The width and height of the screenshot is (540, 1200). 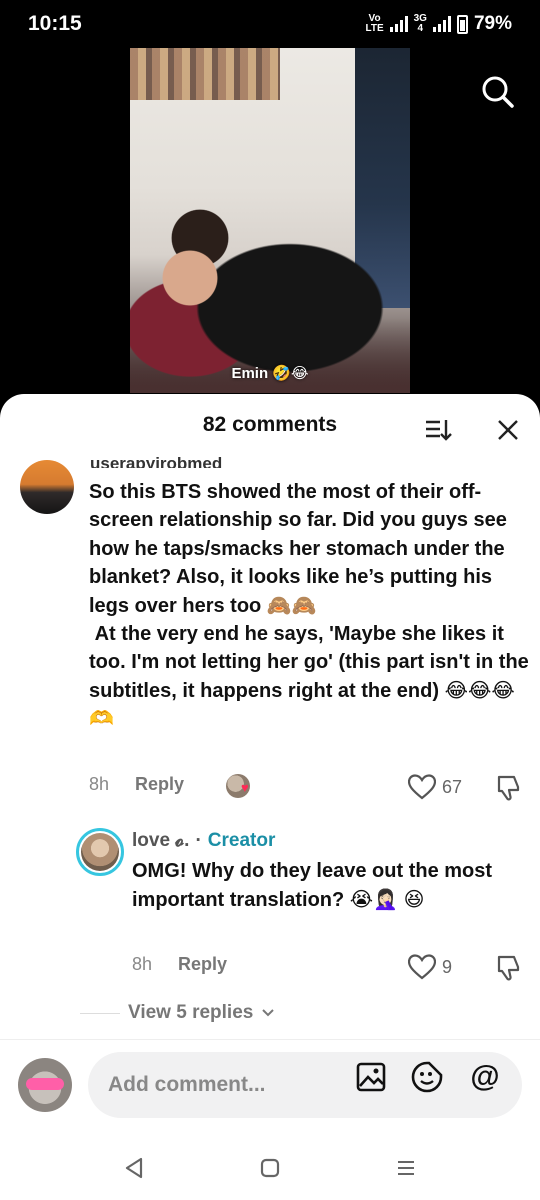 I want to click on nav-recents-button, so click(x=406, y=1168).